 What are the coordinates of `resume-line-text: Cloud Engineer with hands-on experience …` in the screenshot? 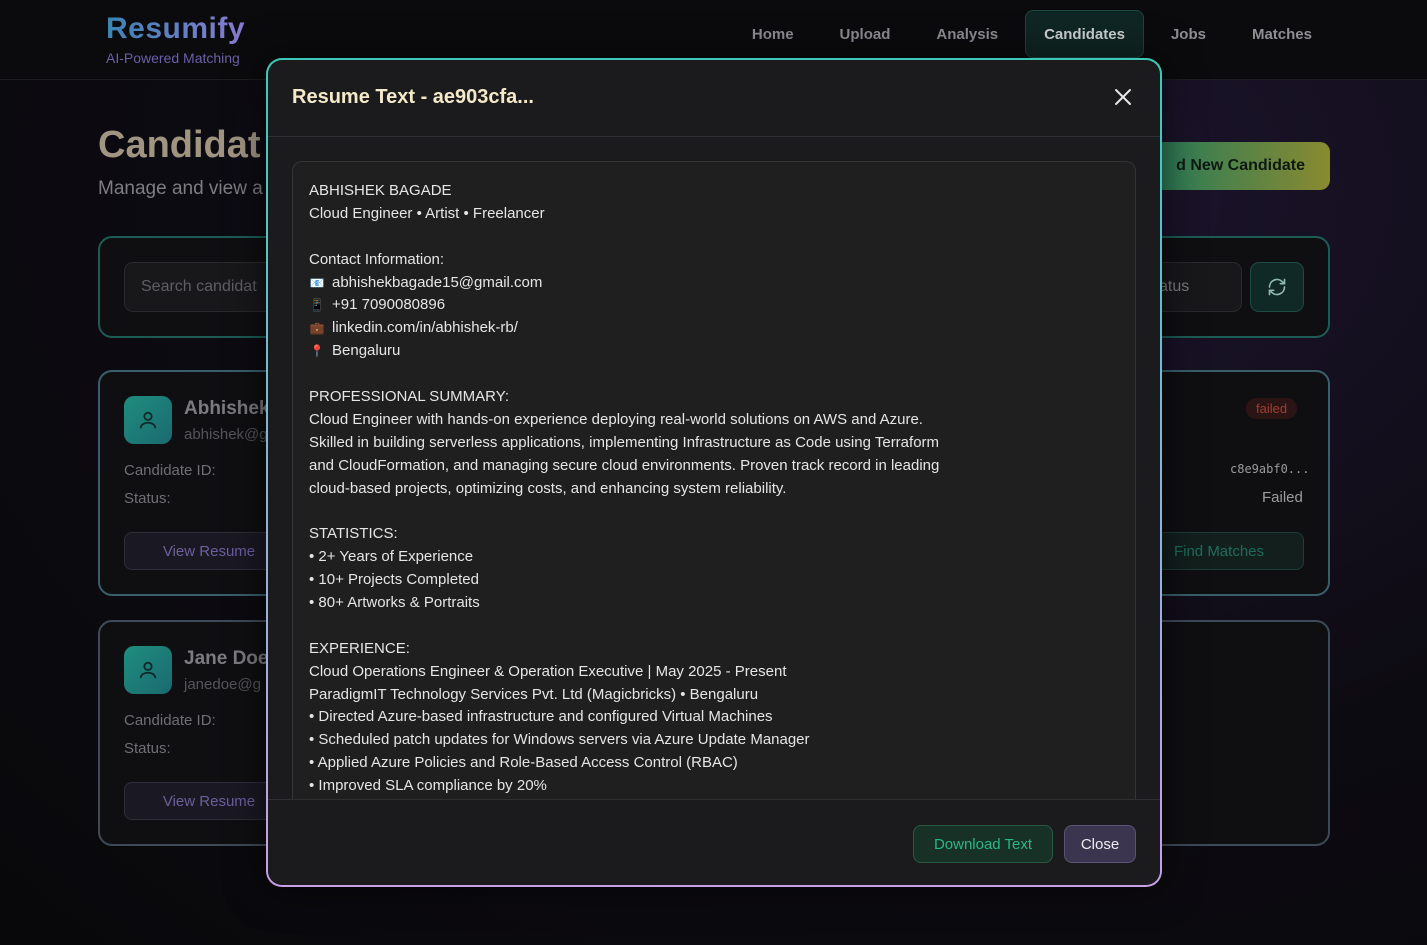 It's located at (616, 419).